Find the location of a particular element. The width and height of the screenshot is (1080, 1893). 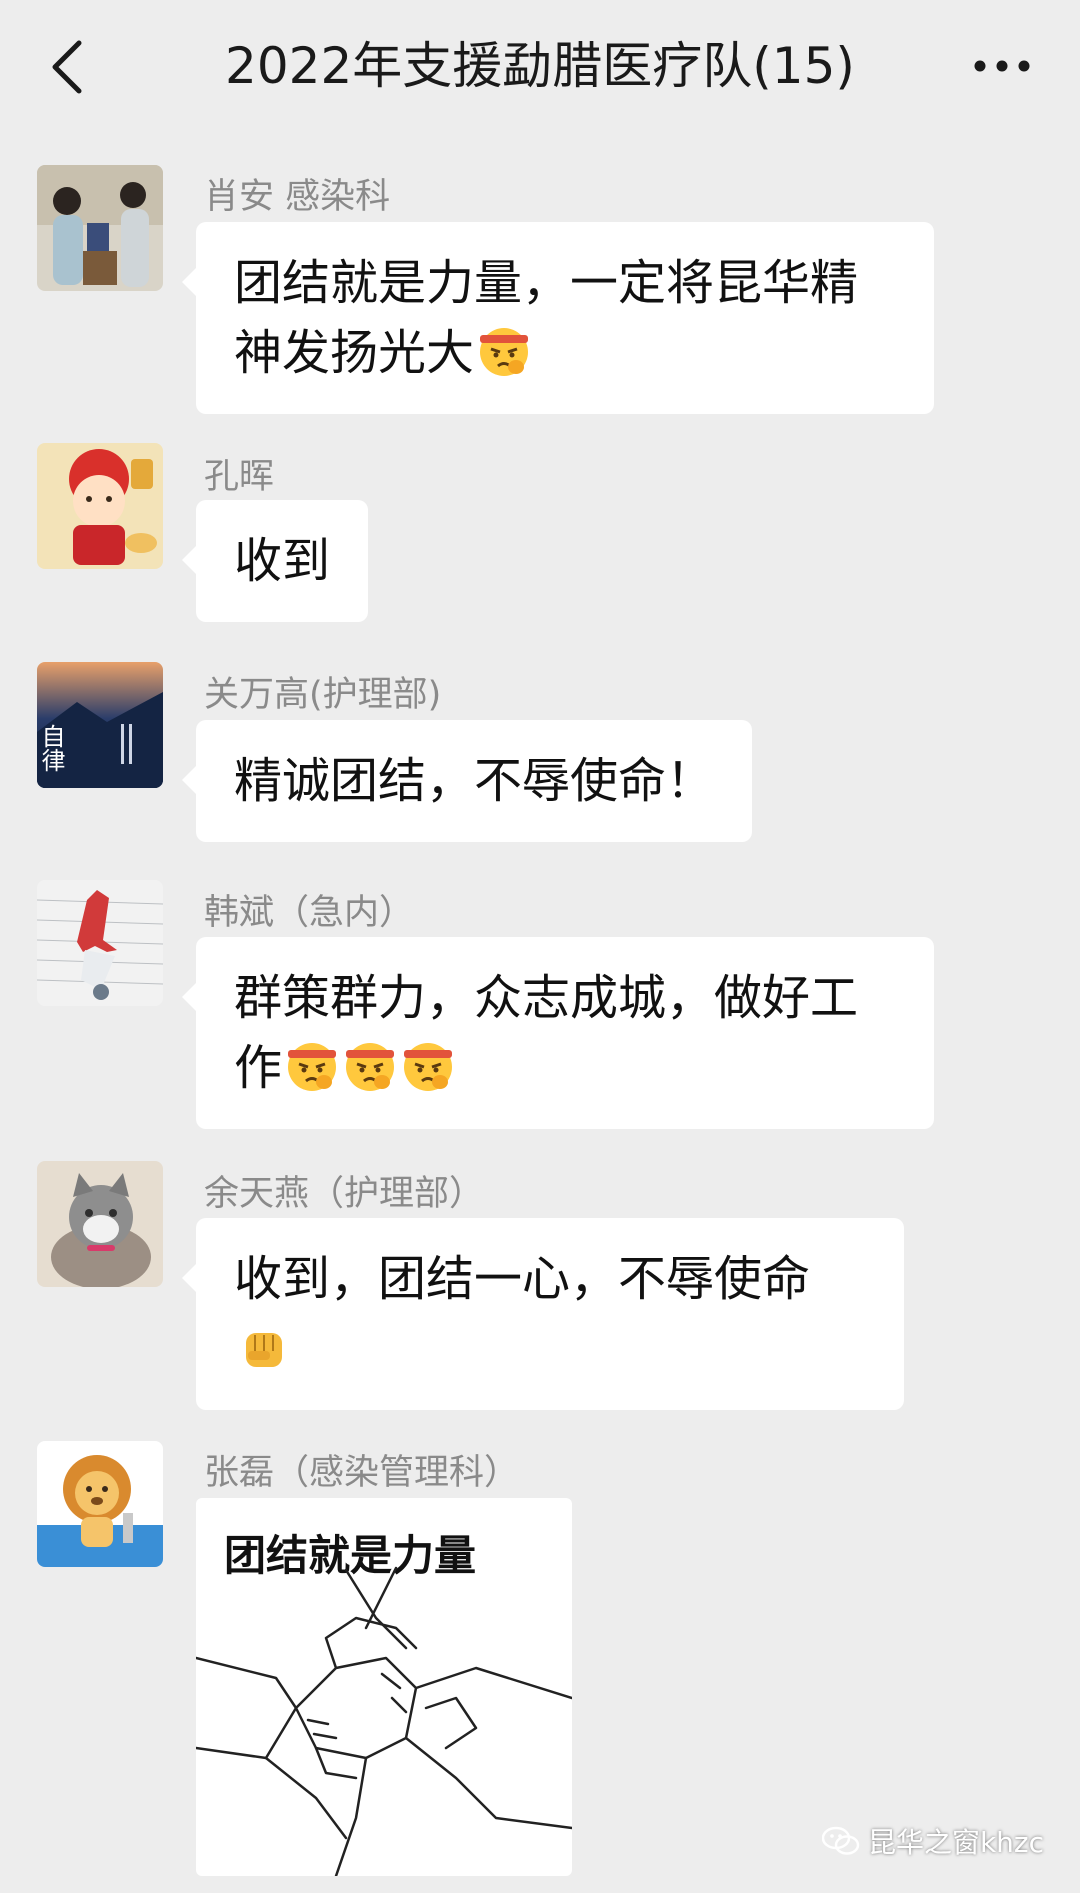

message-bubble: 精诚团结，不辱使命！ is located at coordinates (467, 781).